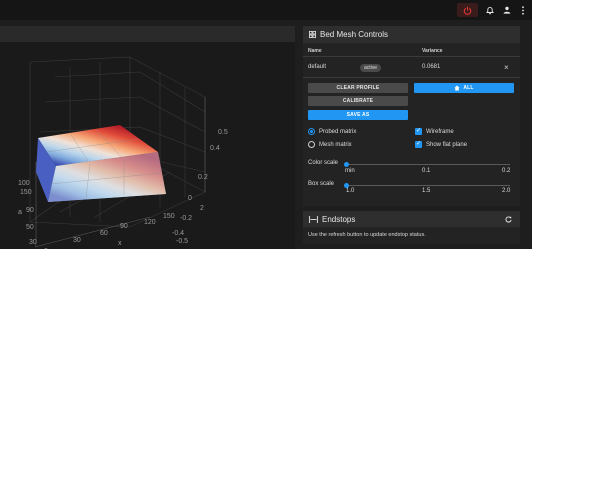  What do you see at coordinates (203, 177) in the screenshot?
I see `z-tick: 0.2` at bounding box center [203, 177].